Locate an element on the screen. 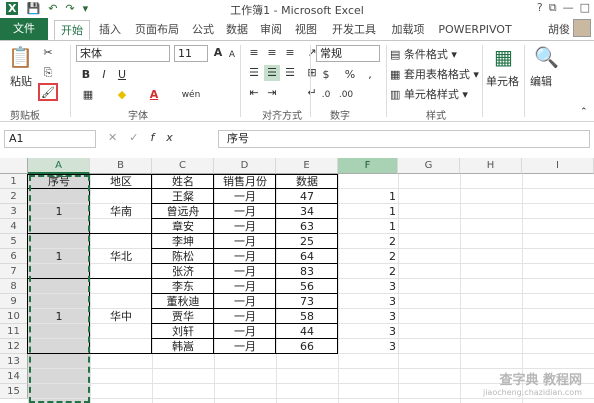 The height and width of the screenshot is (403, 594). merged-cell-region: 华南 is located at coordinates (121, 211).